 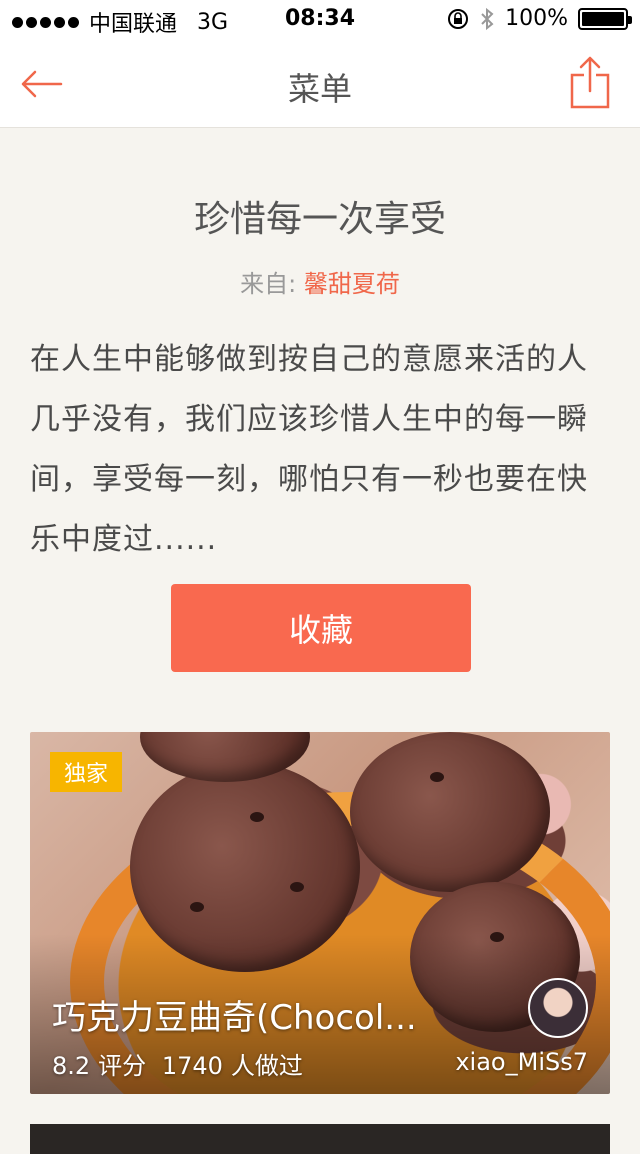 What do you see at coordinates (321, 628) in the screenshot?
I see `collect-button: 收藏` at bounding box center [321, 628].